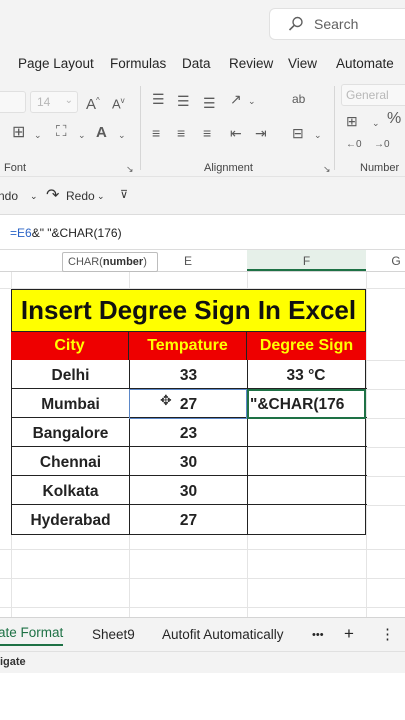  I want to click on search-placeholder: Search, so click(336, 24).